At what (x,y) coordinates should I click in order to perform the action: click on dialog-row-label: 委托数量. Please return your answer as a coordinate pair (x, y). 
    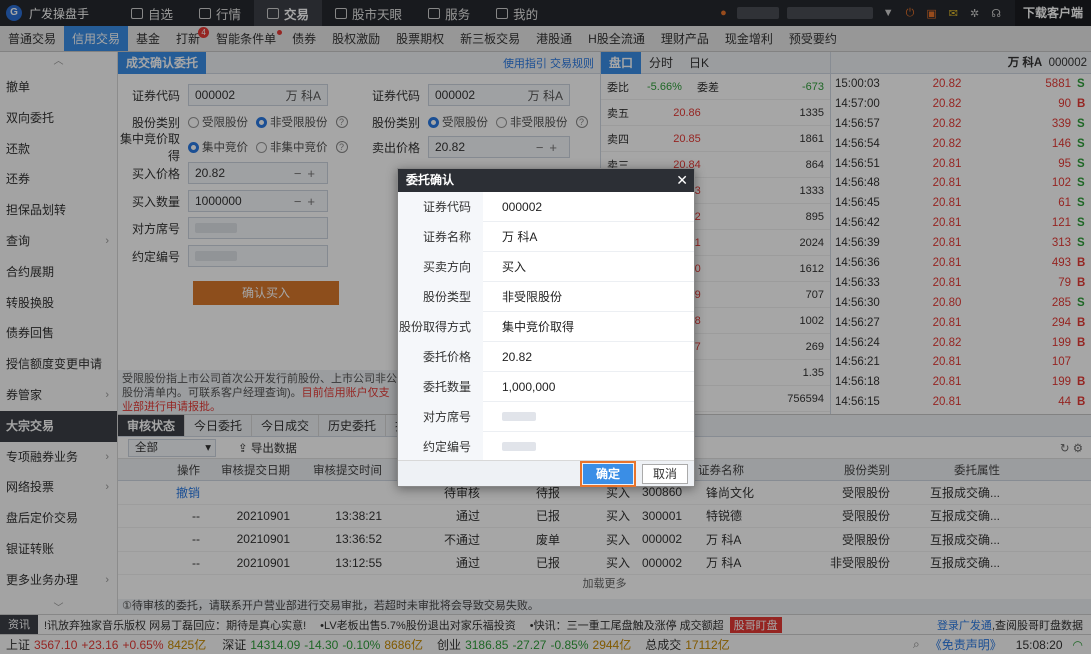
    Looking at the image, I should click on (440, 386).